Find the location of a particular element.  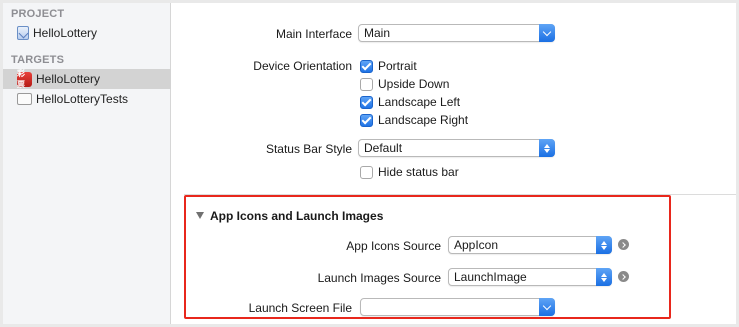

sidebar-item-project: HelloLottery is located at coordinates (87, 33).